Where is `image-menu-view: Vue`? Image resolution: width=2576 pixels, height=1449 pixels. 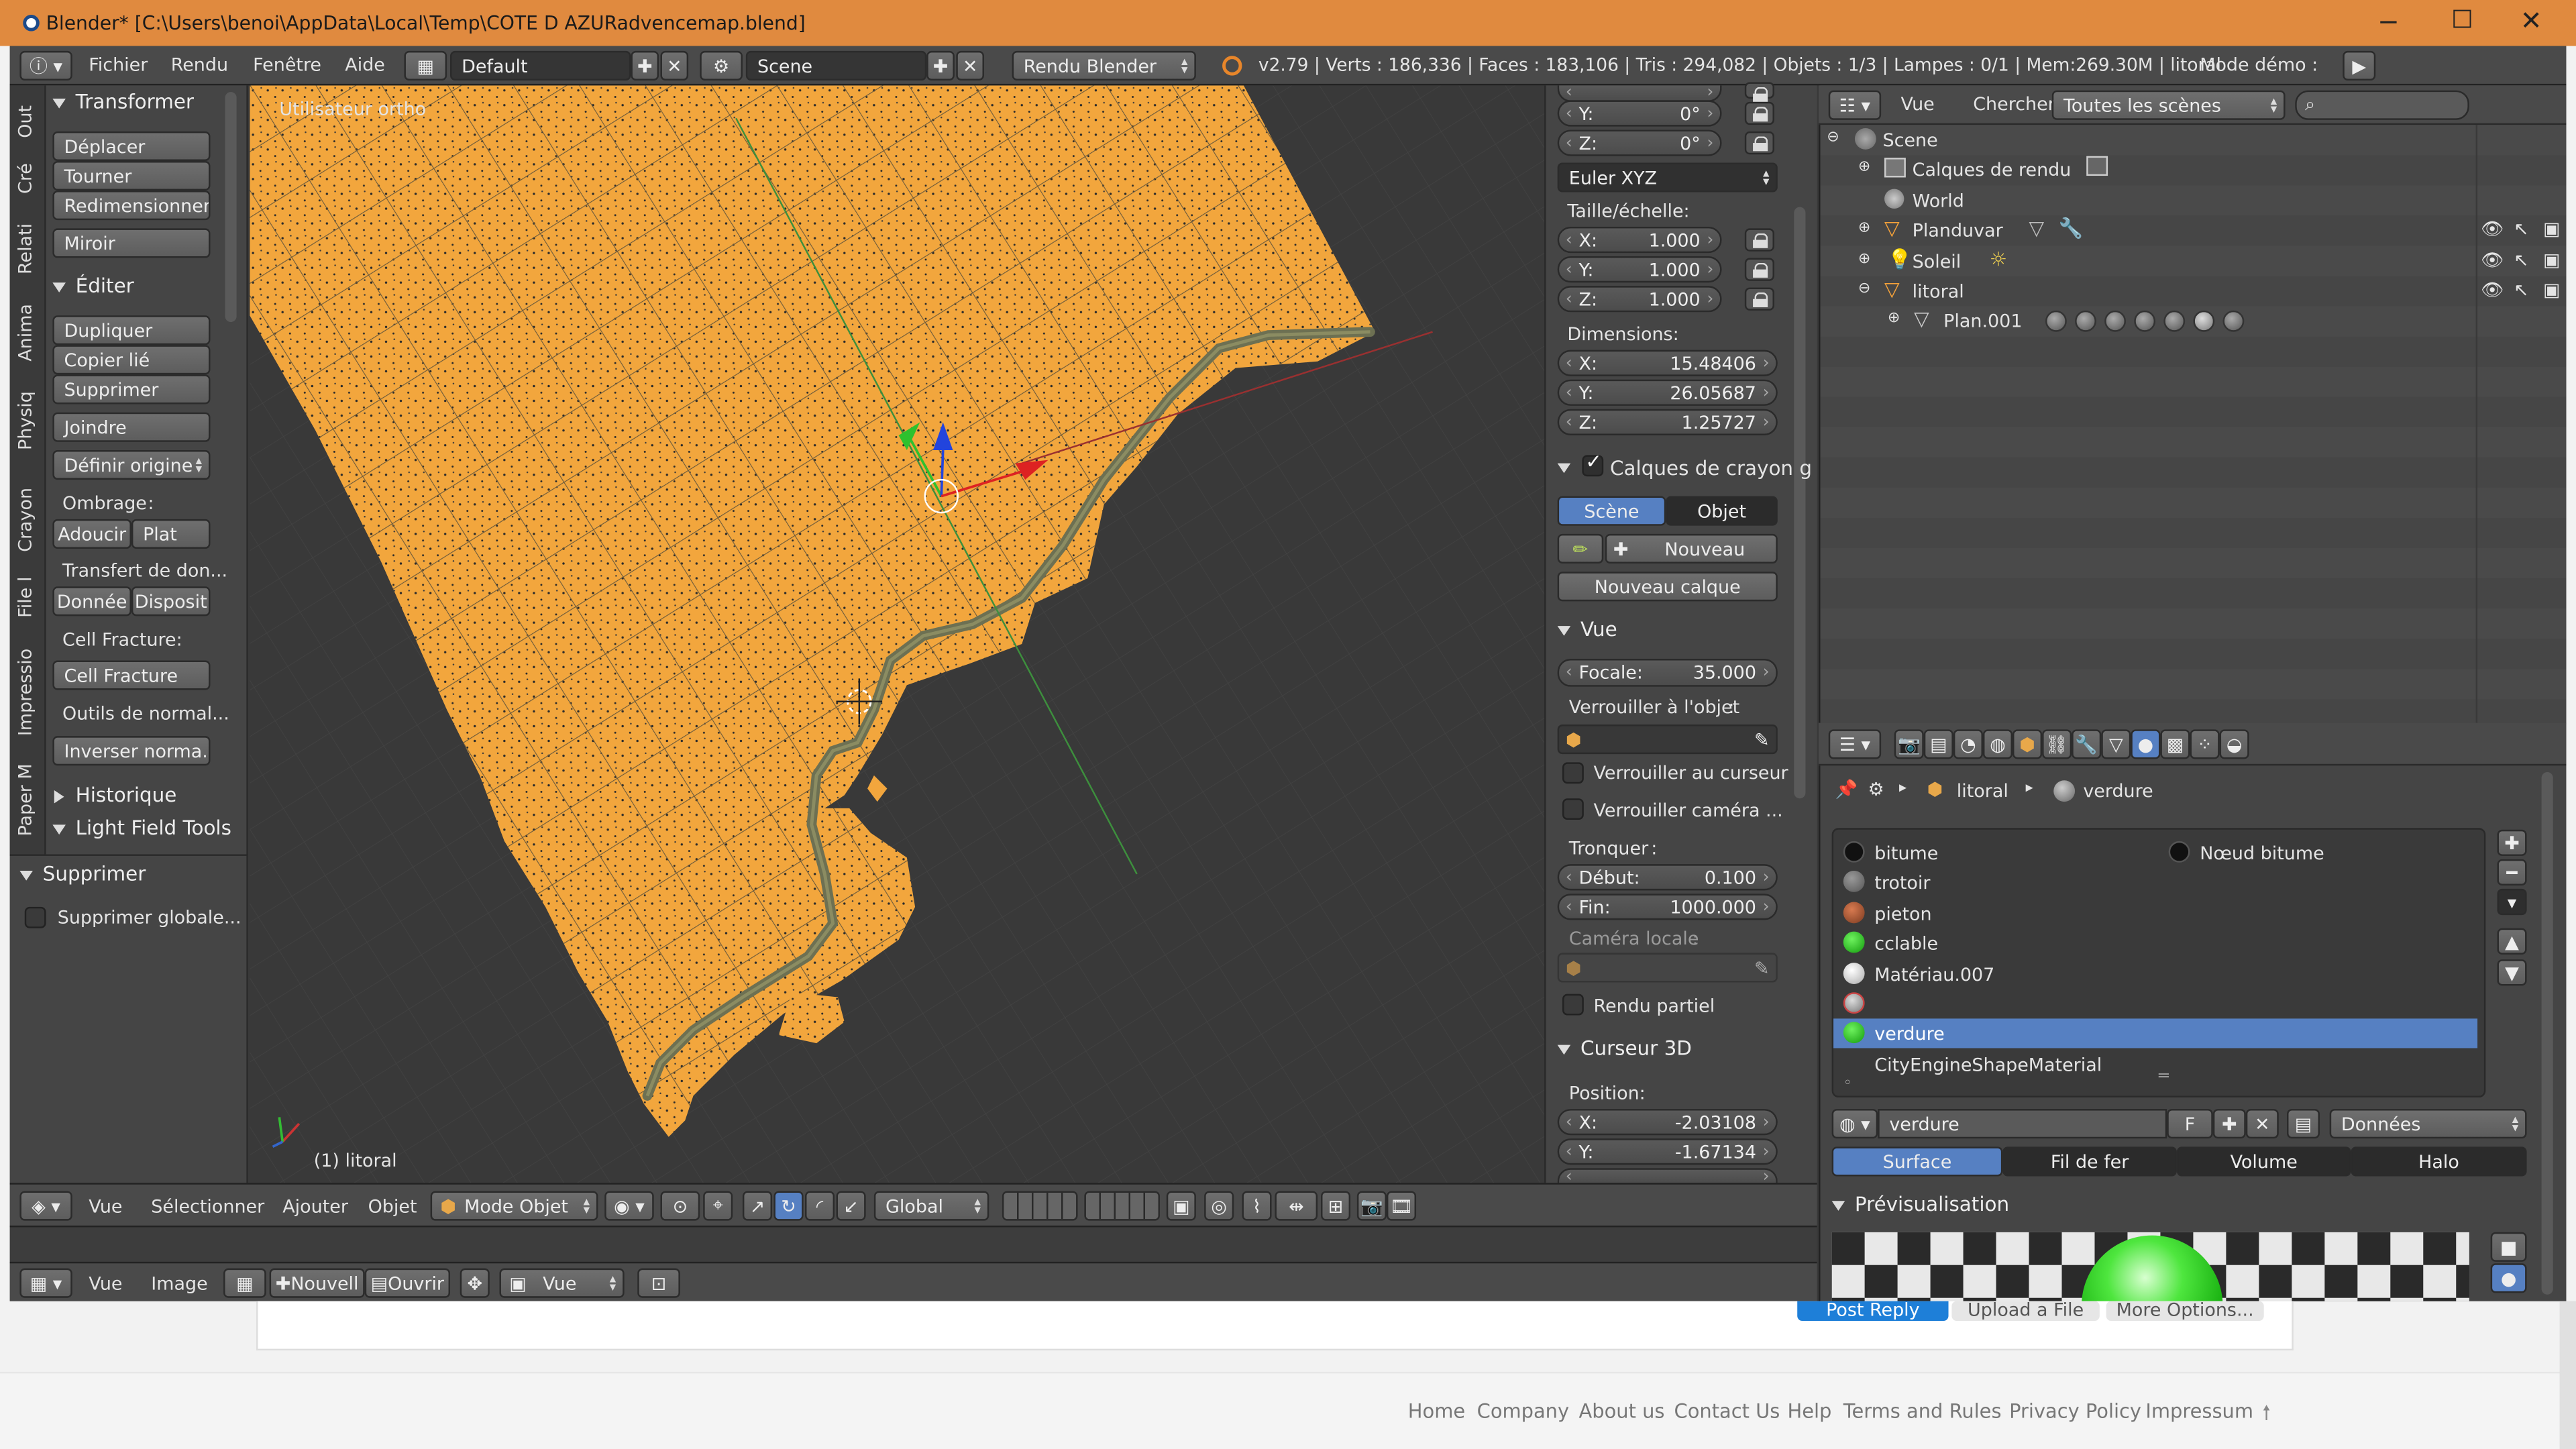 image-menu-view: Vue is located at coordinates (105, 1284).